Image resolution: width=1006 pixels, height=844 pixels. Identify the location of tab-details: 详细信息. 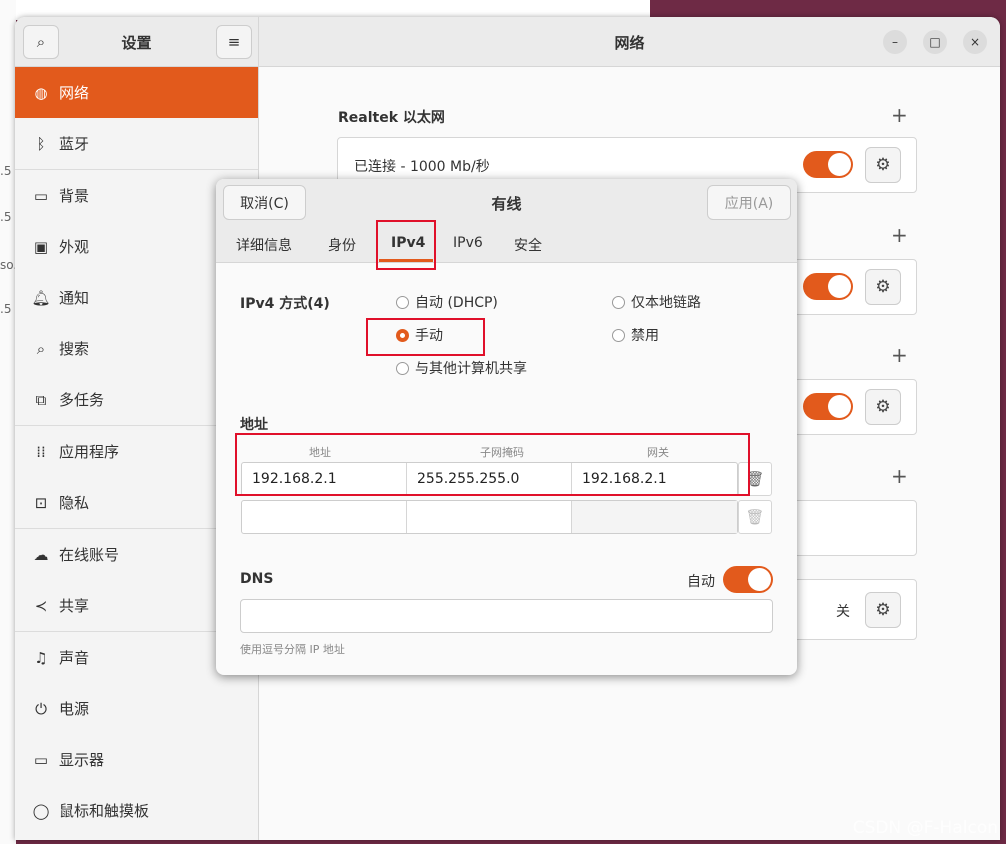
(264, 245).